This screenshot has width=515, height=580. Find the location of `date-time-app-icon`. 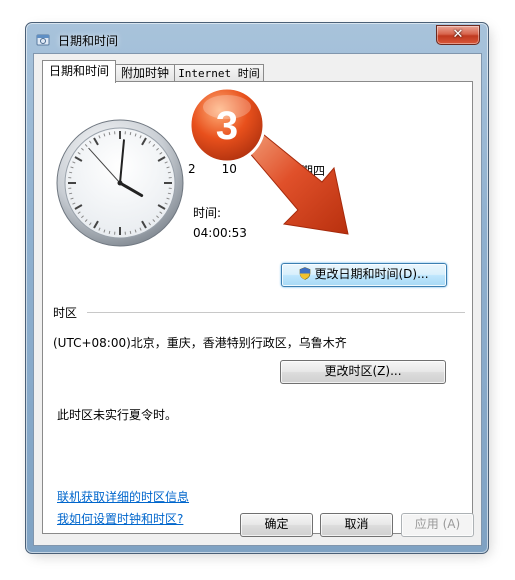

date-time-app-icon is located at coordinates (43, 40).